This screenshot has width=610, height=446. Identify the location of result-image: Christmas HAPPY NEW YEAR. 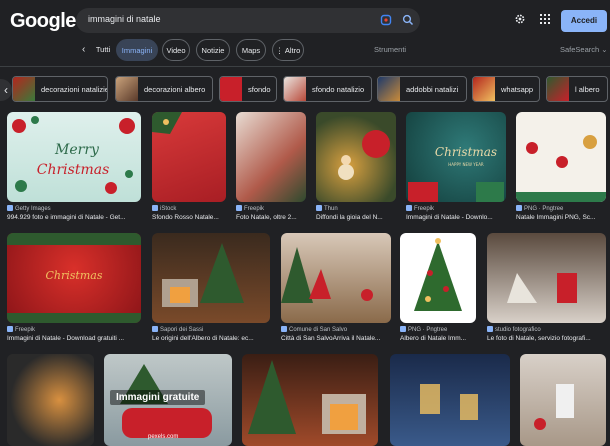
(456, 157).